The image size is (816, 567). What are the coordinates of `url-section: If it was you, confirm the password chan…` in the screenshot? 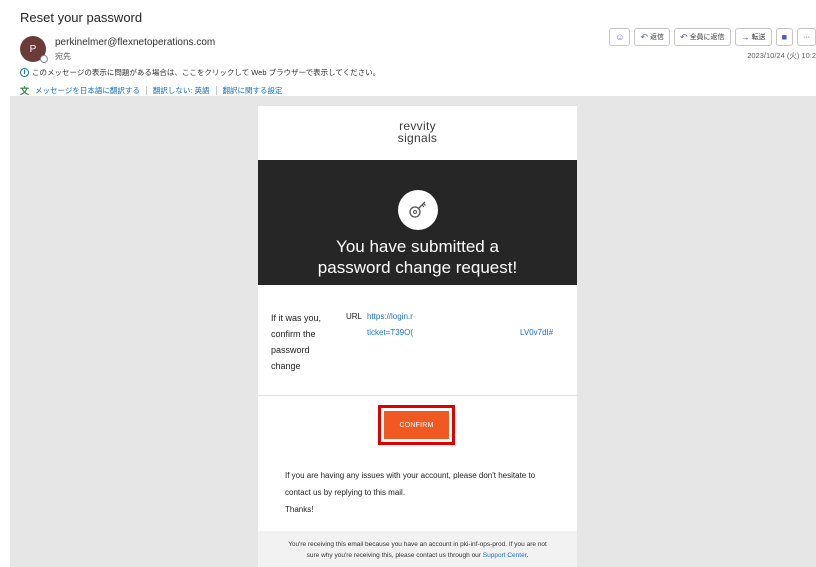 It's located at (417, 340).